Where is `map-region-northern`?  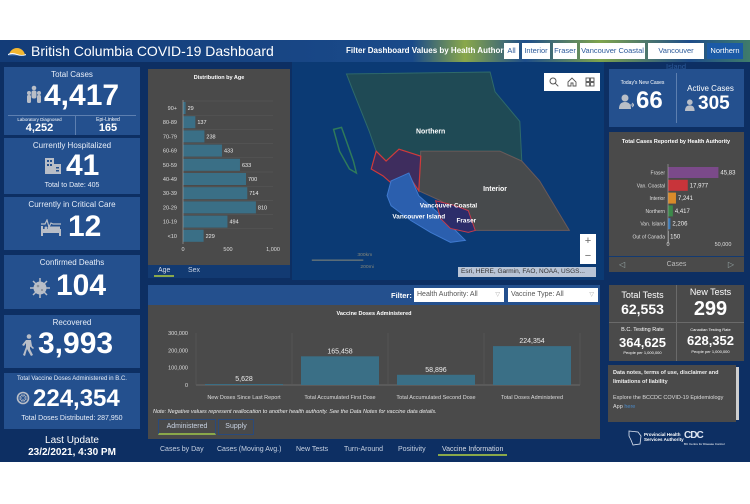 map-region-northern is located at coordinates (434, 116).